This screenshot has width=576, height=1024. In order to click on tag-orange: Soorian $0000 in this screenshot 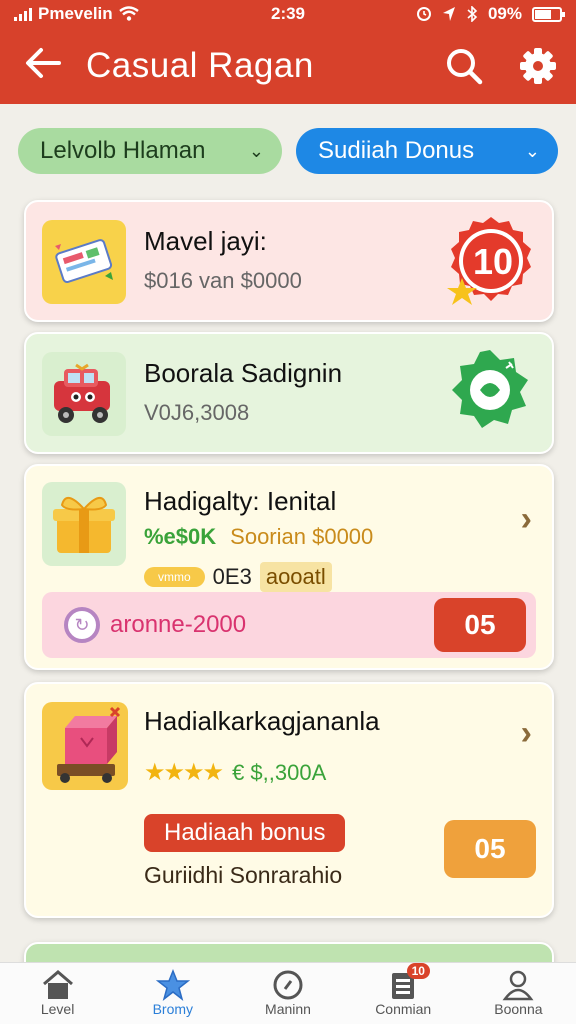, I will do `click(302, 536)`.